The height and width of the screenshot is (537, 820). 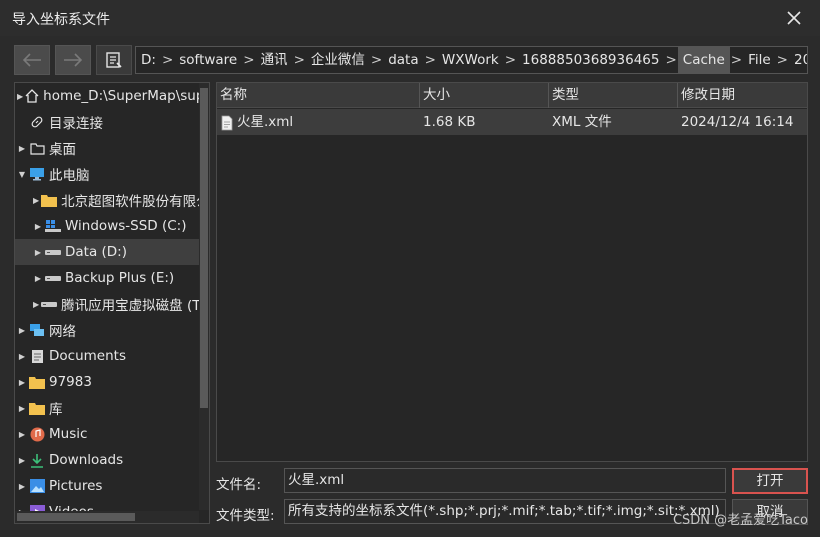 I want to click on tree-item-label: 此电脑, so click(x=69, y=176).